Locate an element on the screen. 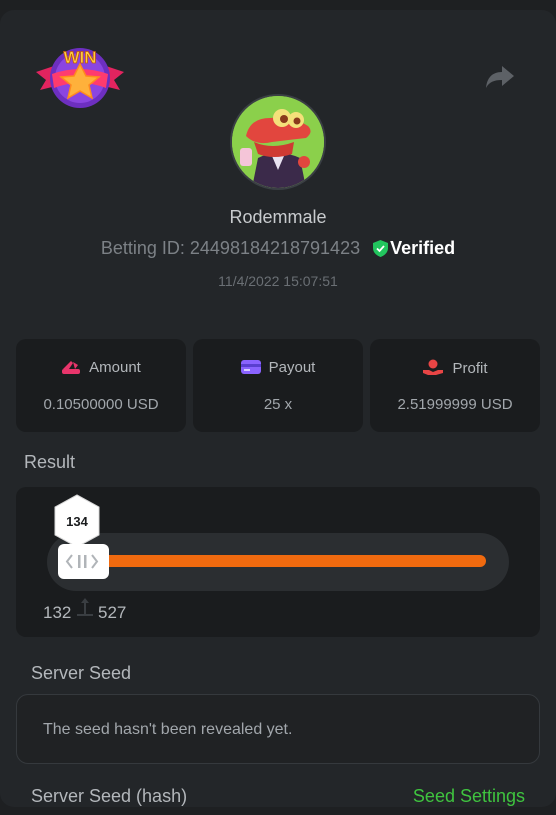  win-badge: WIN is located at coordinates (80, 77).